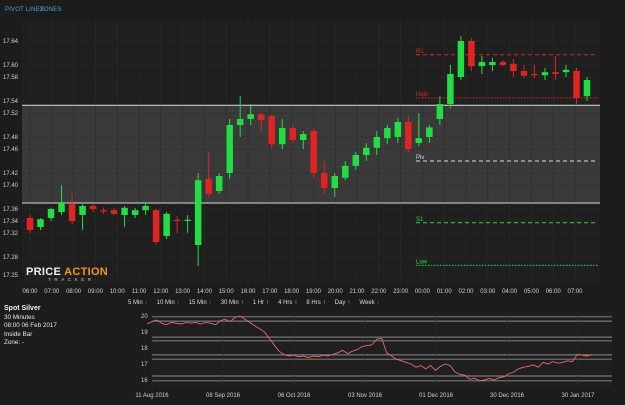 Image resolution: width=625 pixels, height=405 pixels. Describe the element at coordinates (138, 303) in the screenshot. I see `timeframe-5-min: 5 Min ↓` at that location.